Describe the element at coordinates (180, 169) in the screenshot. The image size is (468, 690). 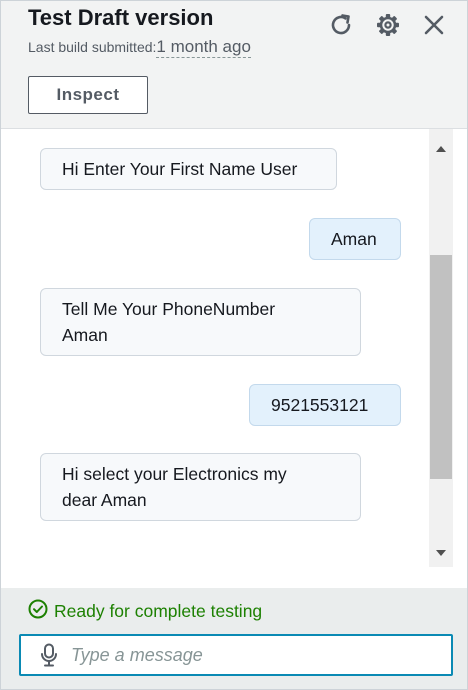
I see `message-text: Hi Enter Your First Name User` at that location.